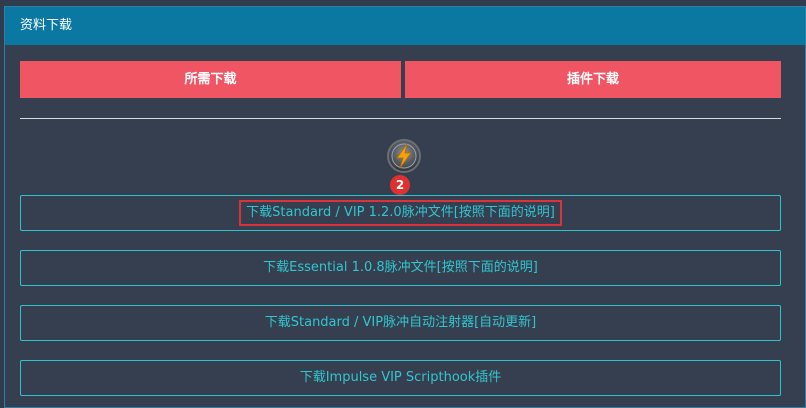  I want to click on required-downloads-button: 所需下载, so click(210, 79).